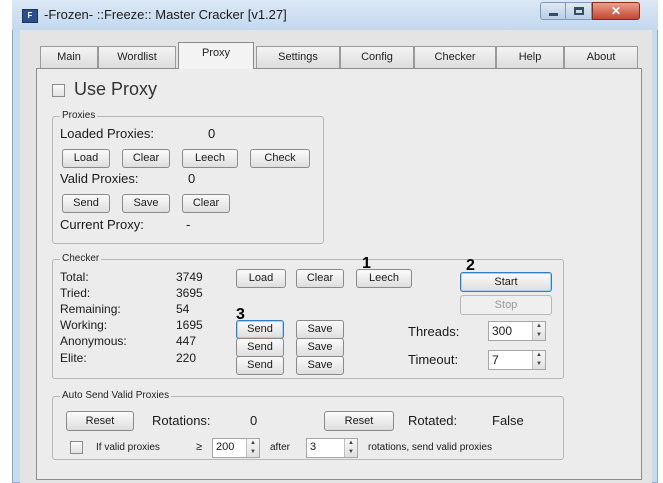 The image size is (663, 483). I want to click on marker-1: 1, so click(366, 263).